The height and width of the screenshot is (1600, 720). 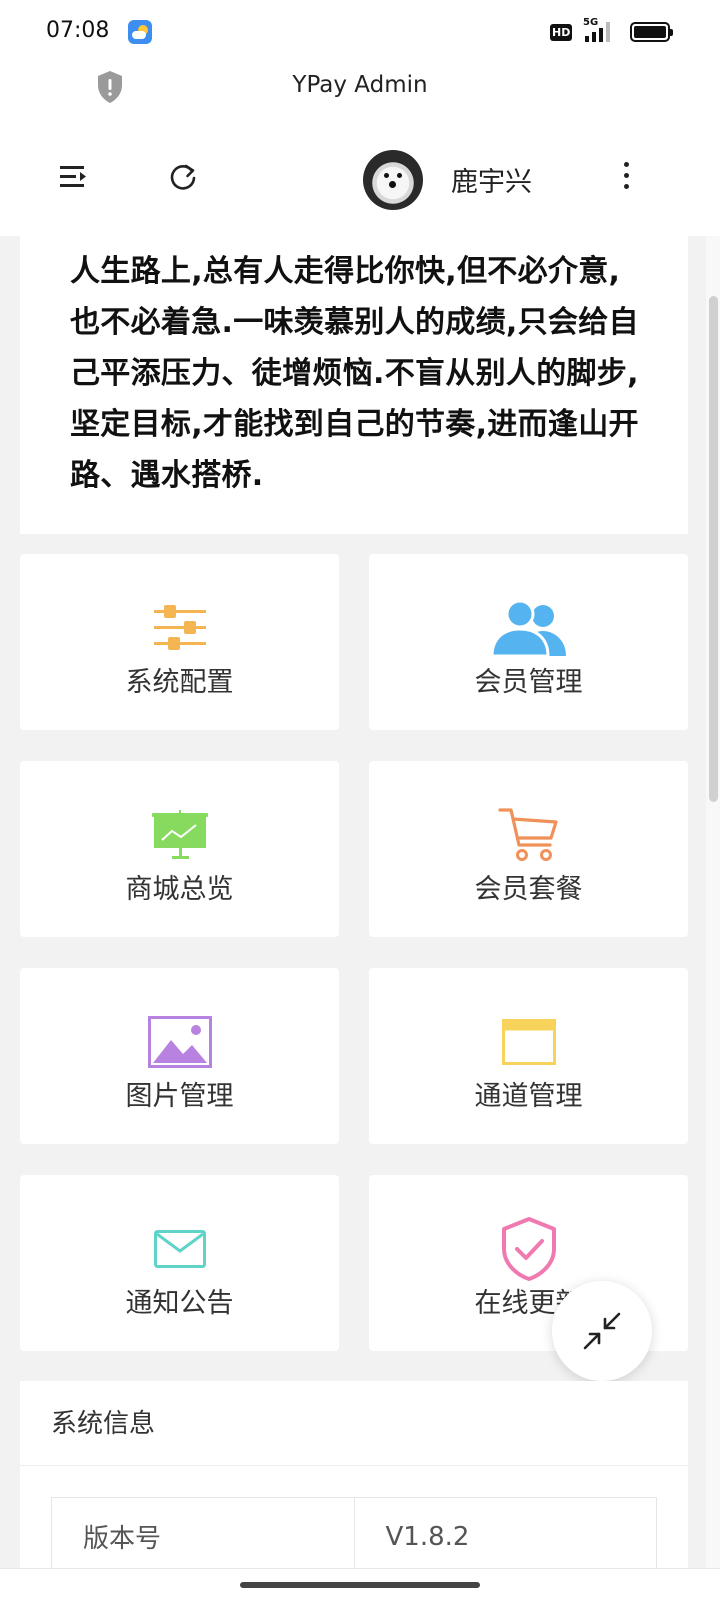 I want to click on shield-check-icon, so click(x=528, y=1249).